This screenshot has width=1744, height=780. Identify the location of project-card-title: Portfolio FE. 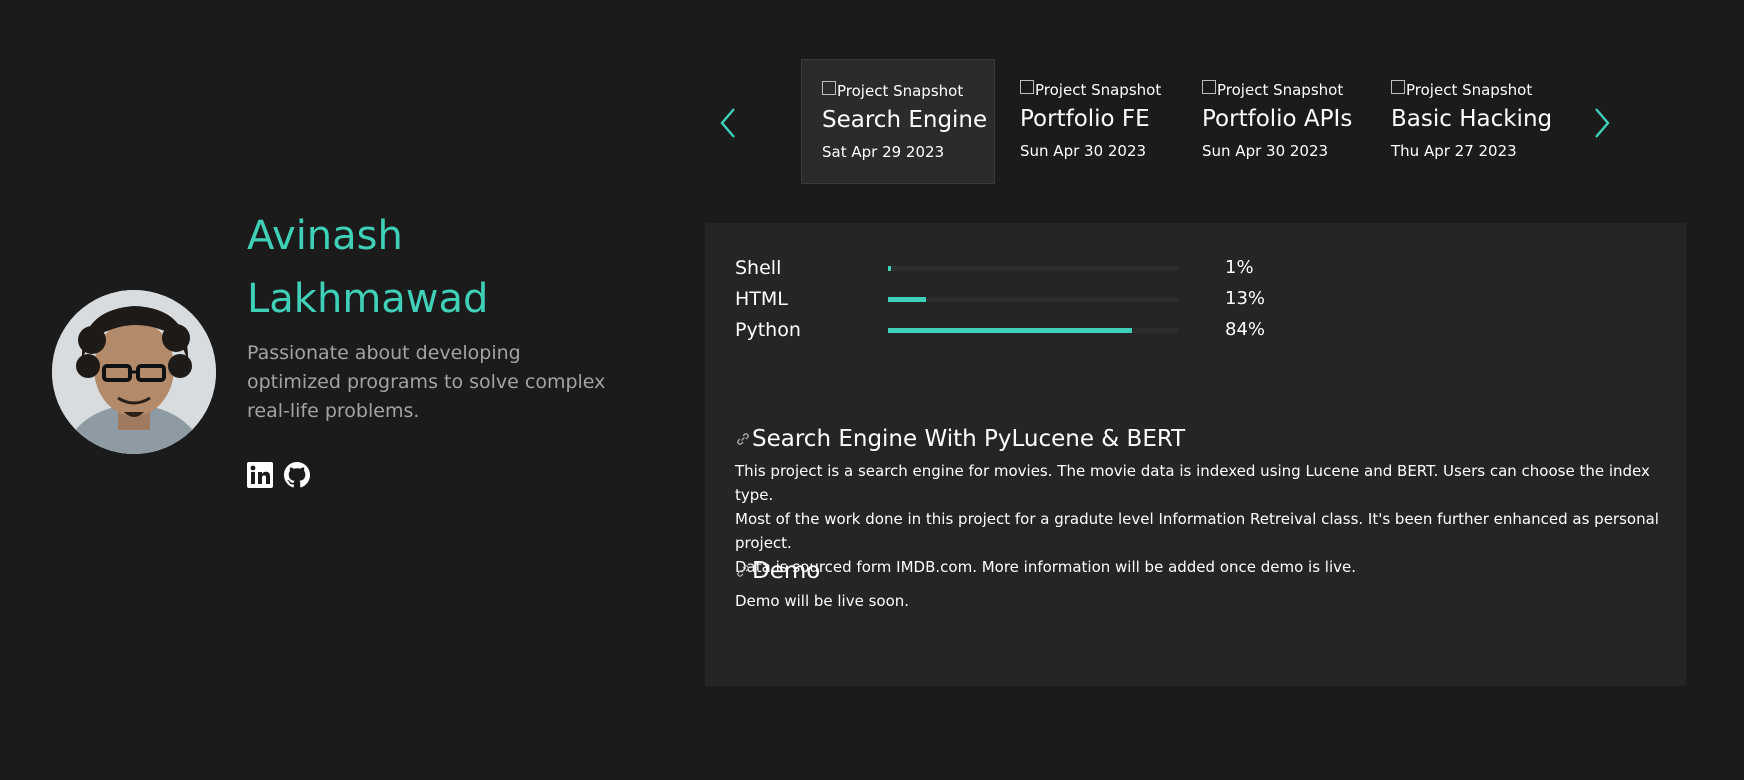
(1085, 119).